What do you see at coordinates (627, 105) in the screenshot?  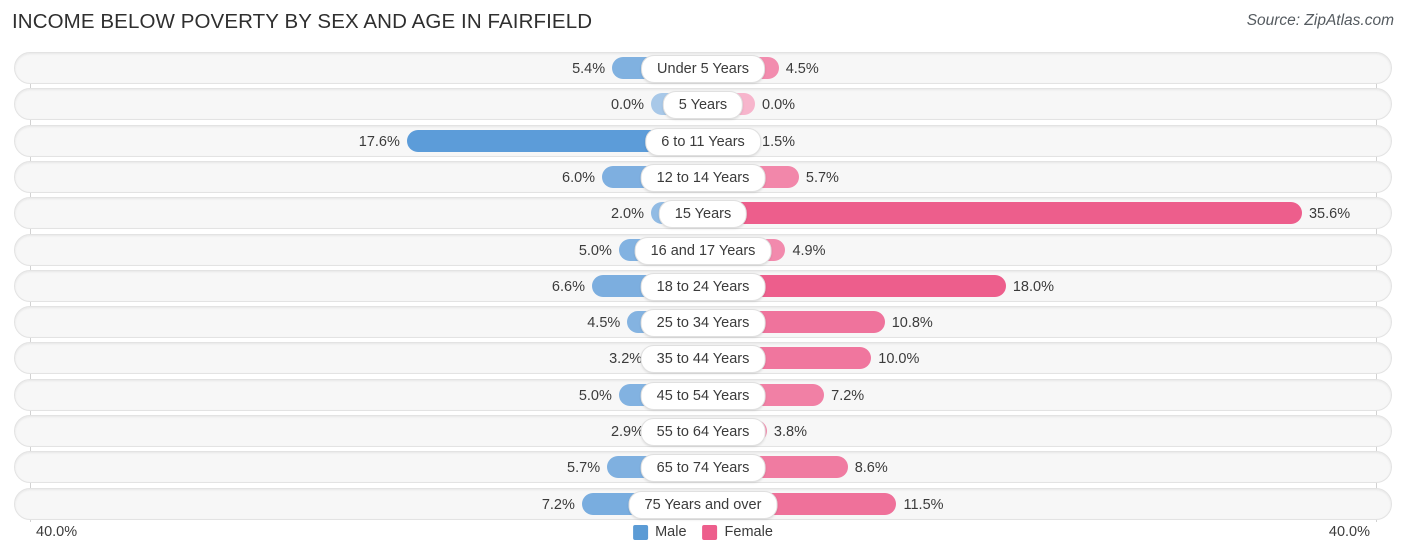 I see `value-label-male: 0.0%` at bounding box center [627, 105].